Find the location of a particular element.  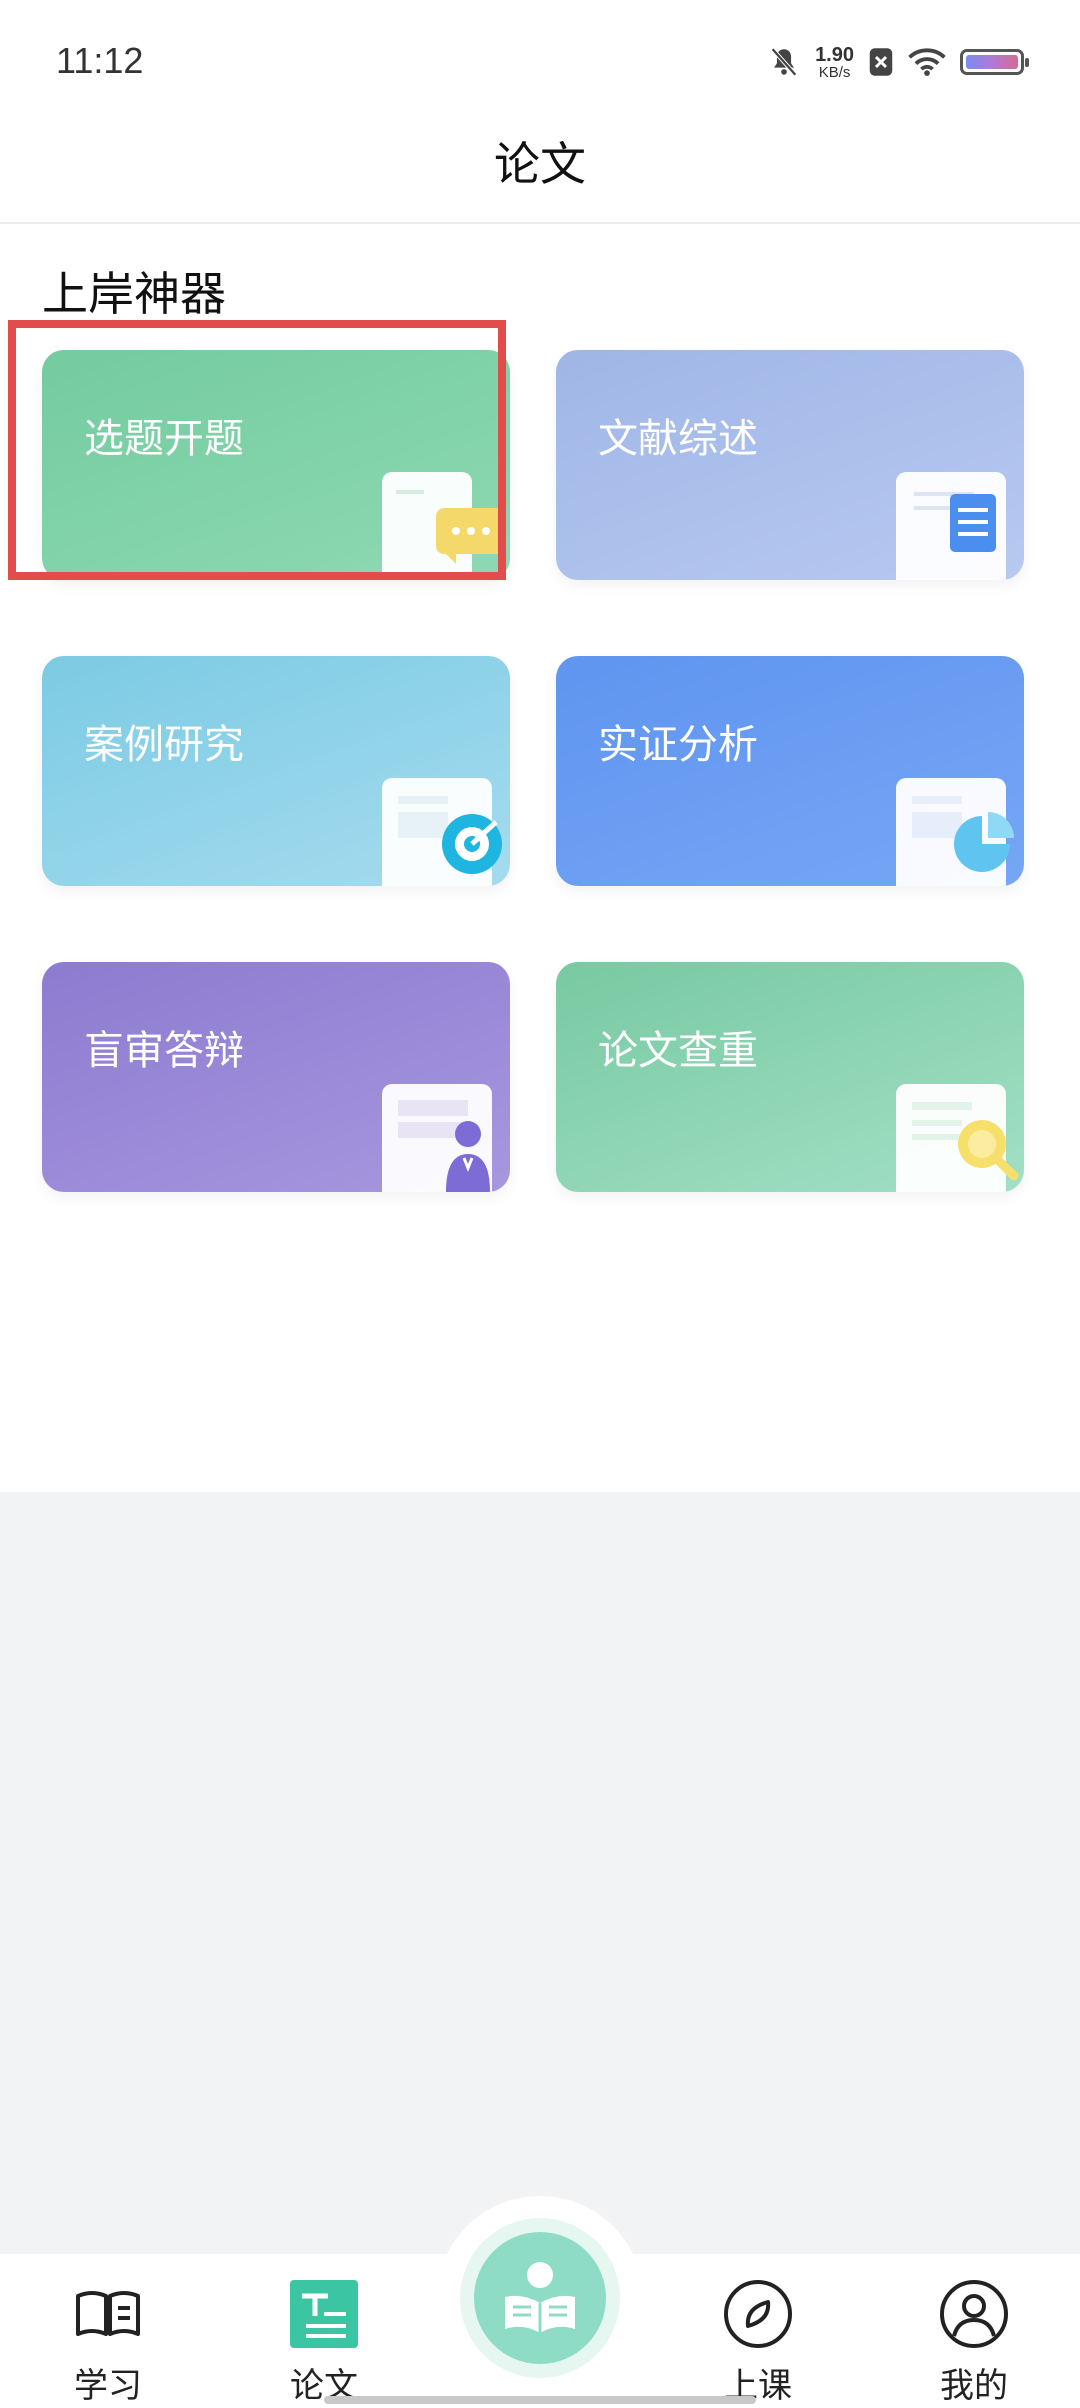

literature-document-icon is located at coordinates (951, 526).